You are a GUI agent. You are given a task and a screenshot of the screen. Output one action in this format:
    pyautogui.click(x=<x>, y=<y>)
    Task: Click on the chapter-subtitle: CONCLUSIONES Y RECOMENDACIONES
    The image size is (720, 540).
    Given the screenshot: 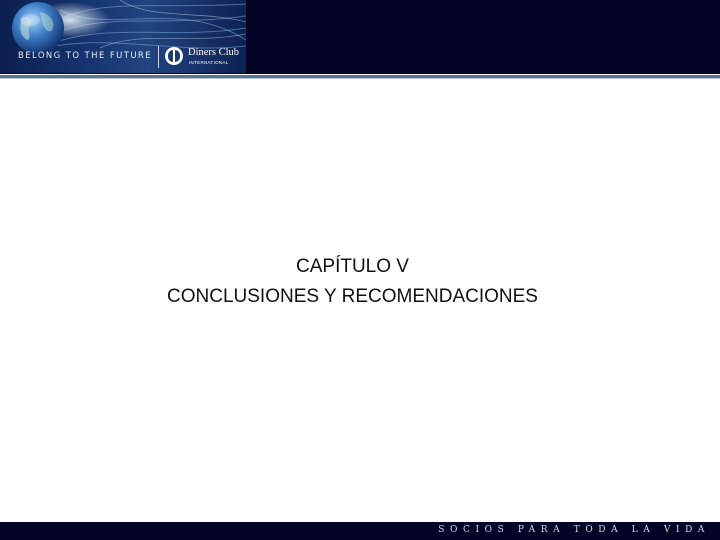 What is the action you would take?
    pyautogui.click(x=352, y=296)
    